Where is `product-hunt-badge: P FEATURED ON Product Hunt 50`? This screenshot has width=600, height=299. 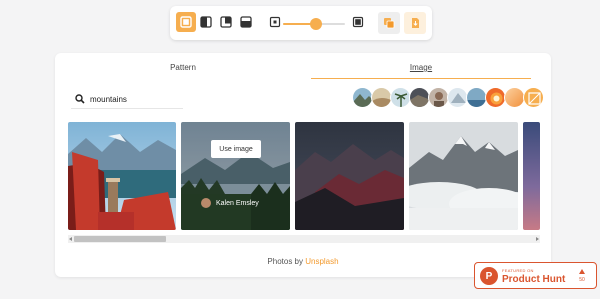
product-hunt-badge: P FEATURED ON Product Hunt 50 is located at coordinates (535, 275).